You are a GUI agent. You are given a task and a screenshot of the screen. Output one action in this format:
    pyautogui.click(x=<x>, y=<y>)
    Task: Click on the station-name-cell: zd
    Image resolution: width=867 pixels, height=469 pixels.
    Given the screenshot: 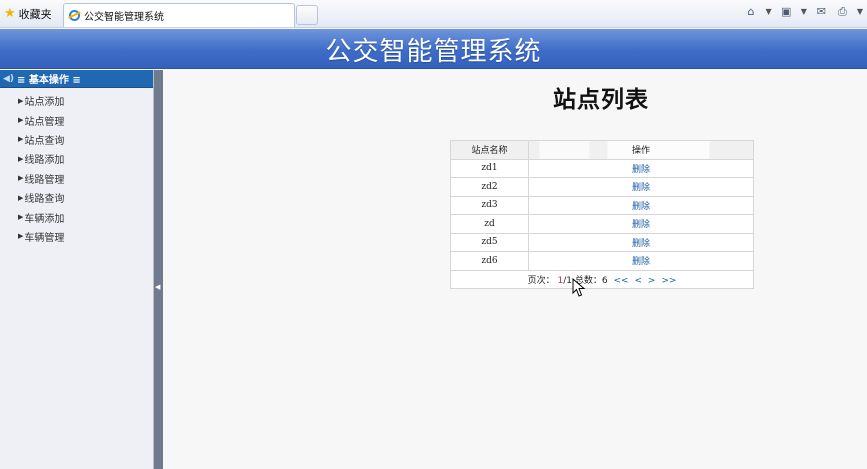 What is the action you would take?
    pyautogui.click(x=489, y=224)
    